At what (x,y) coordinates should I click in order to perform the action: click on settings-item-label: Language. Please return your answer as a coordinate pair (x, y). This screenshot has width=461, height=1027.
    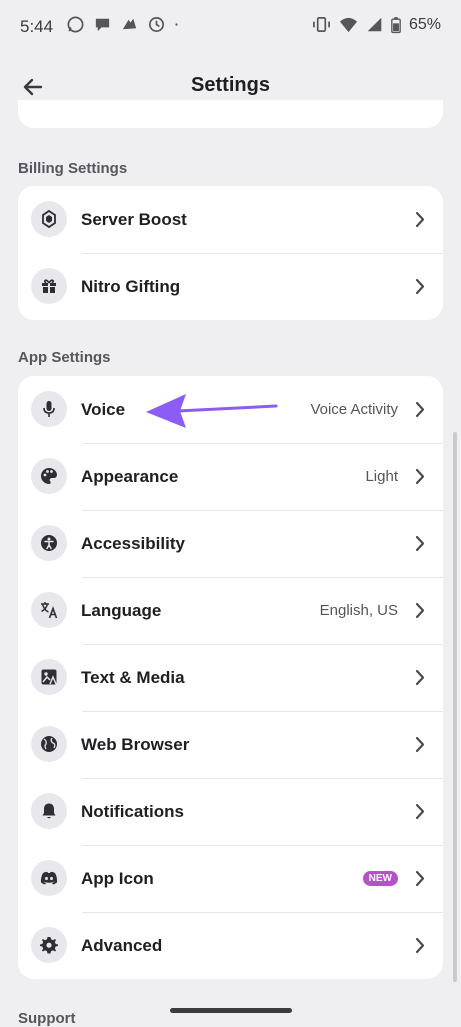
    Looking at the image, I should click on (121, 610).